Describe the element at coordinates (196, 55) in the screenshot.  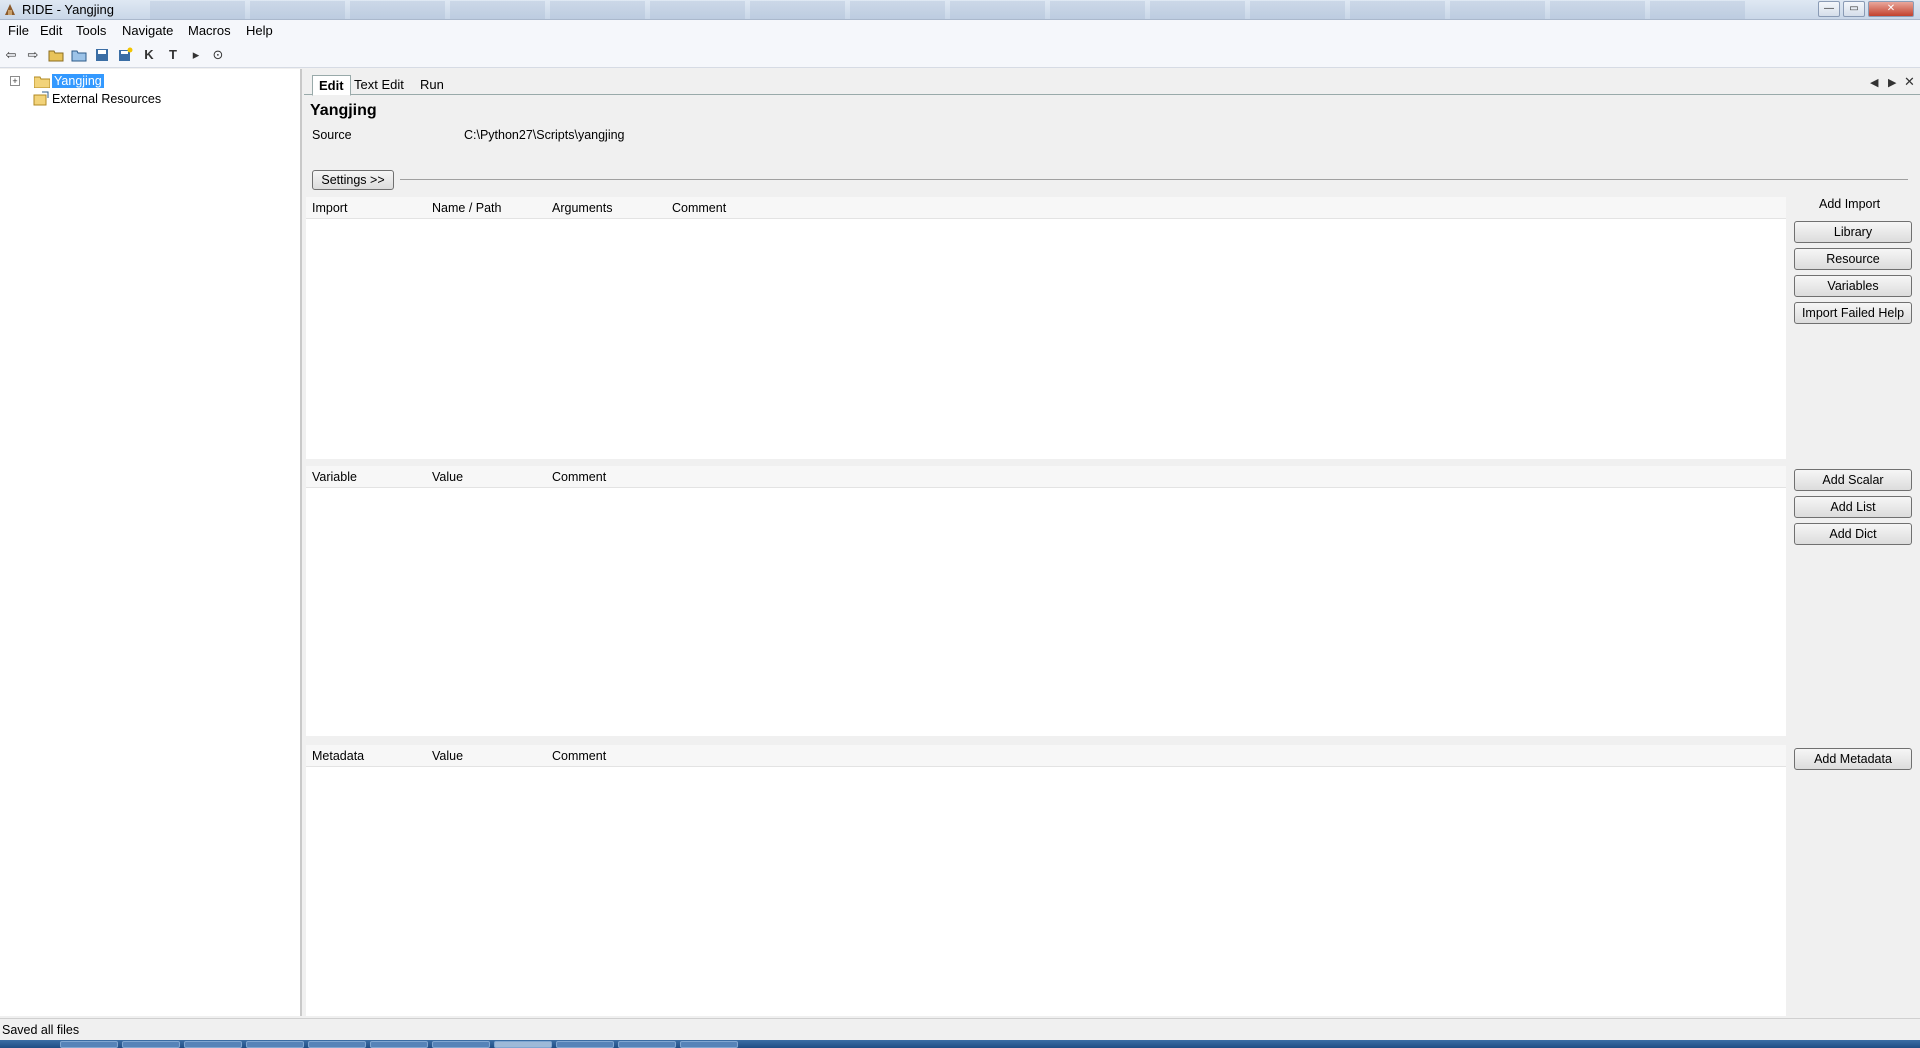
I see `run-icon: ▸` at that location.